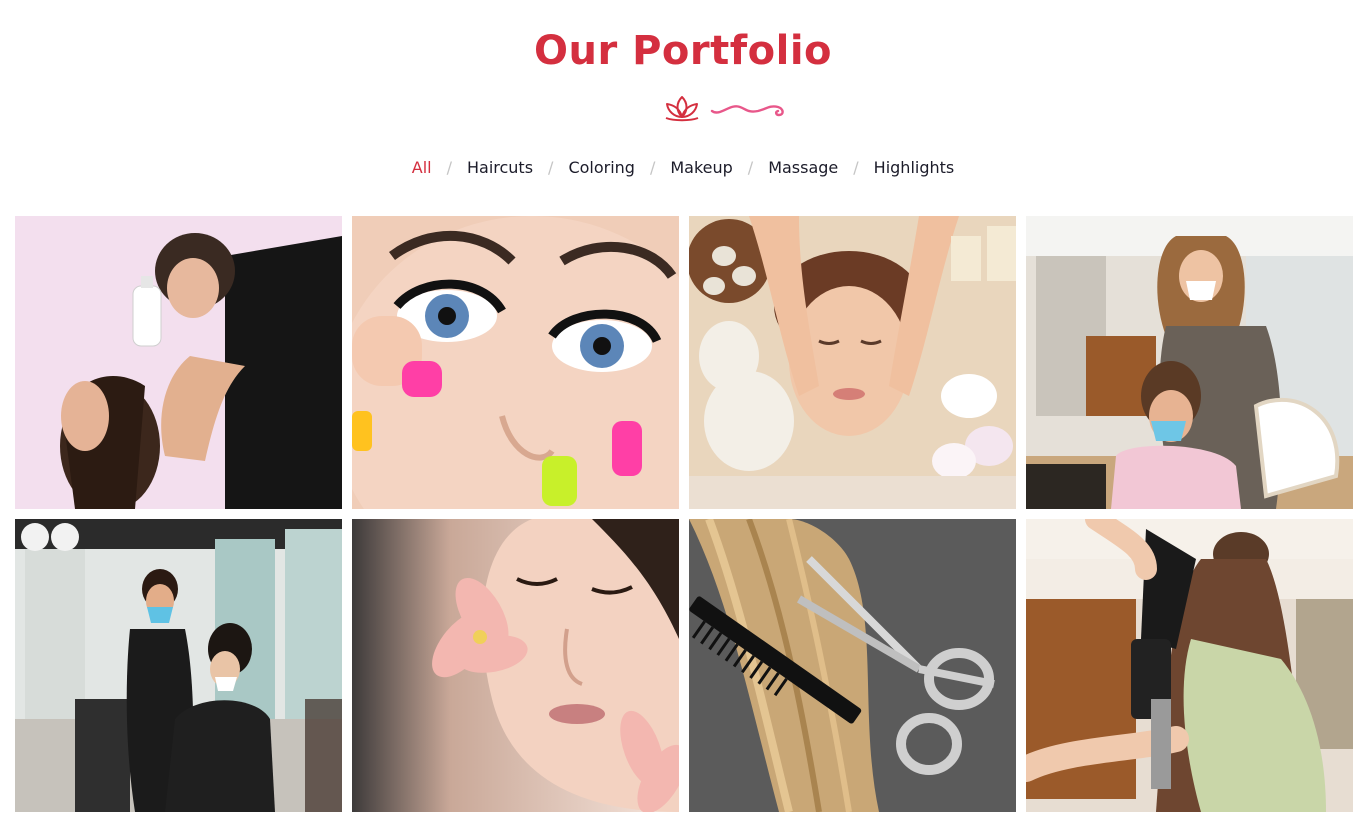 This screenshot has height=832, width=1366. What do you see at coordinates (852, 362) in the screenshot?
I see `portfolio-image-facial-massage` at bounding box center [852, 362].